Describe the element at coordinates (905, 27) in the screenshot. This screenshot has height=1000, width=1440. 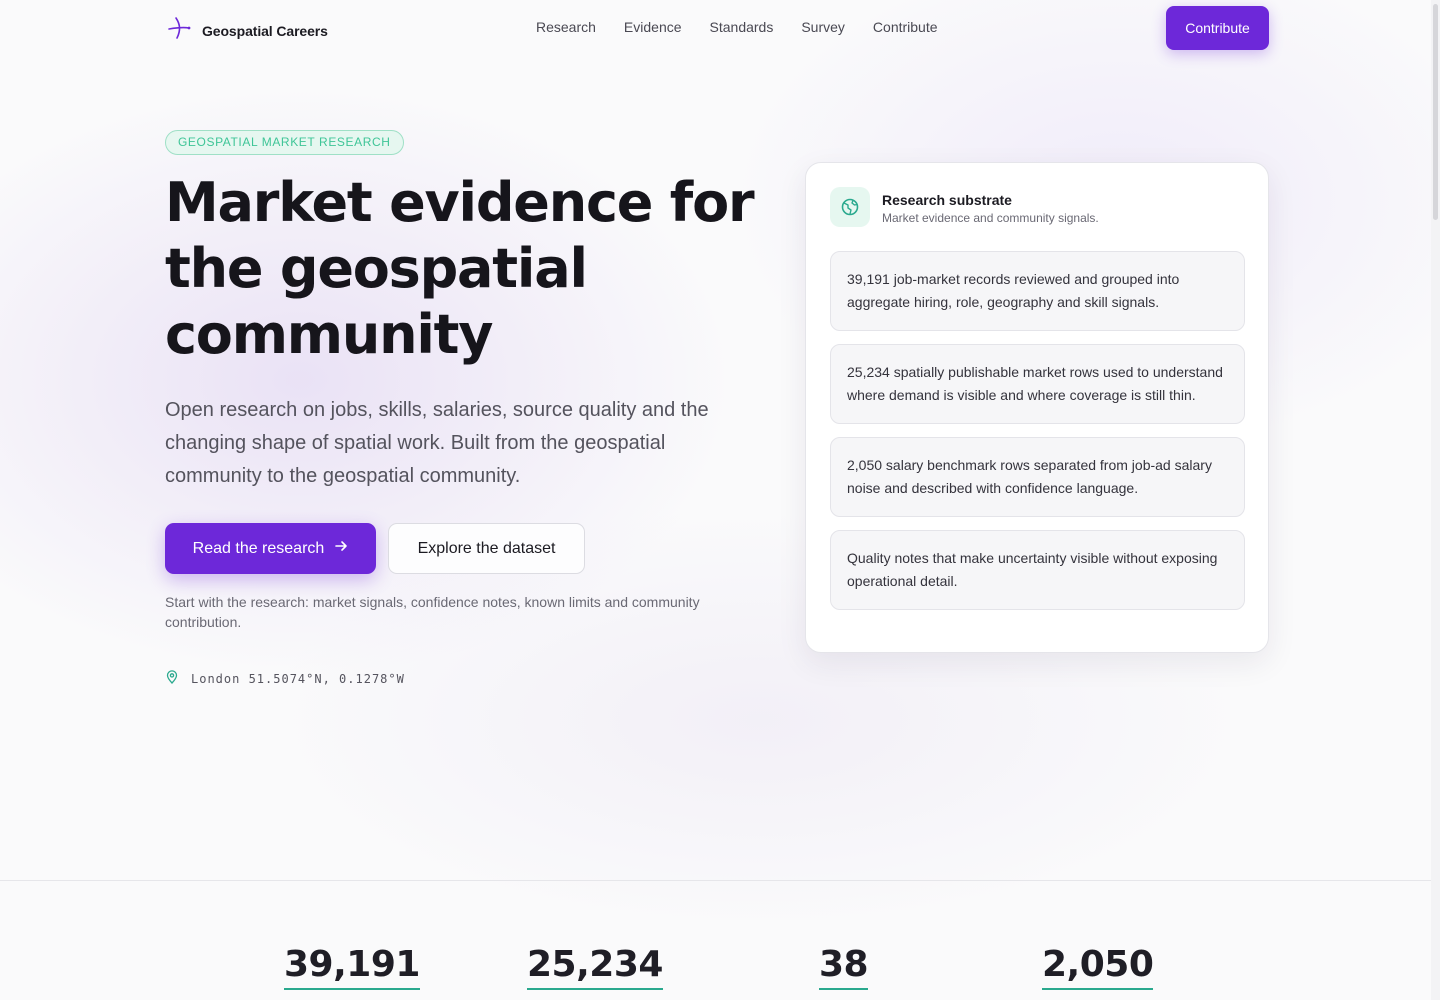
I see `nav-link-contribute: Contribute` at that location.